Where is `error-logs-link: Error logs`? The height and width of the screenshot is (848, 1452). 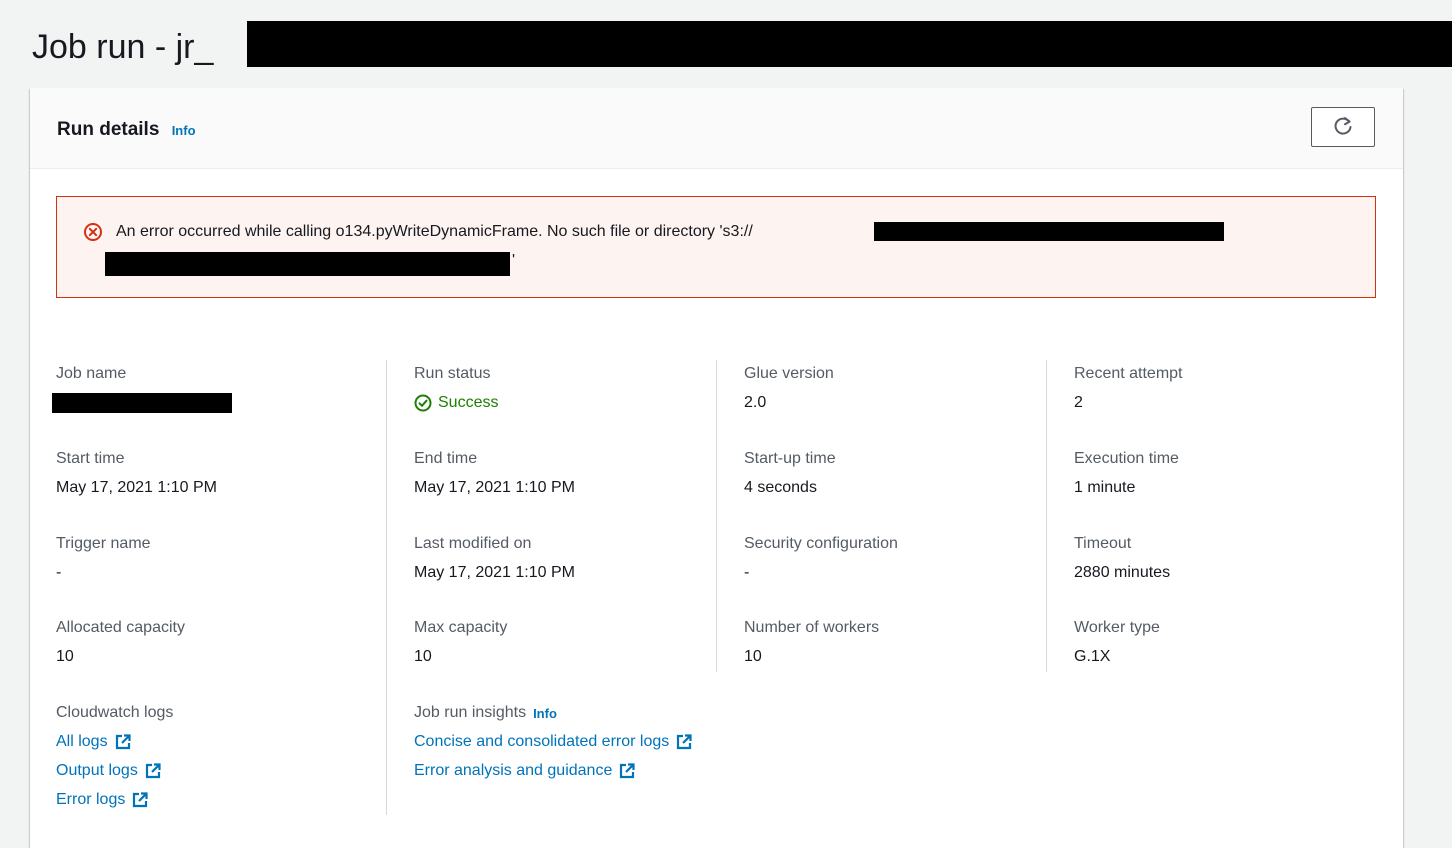
error-logs-link: Error logs is located at coordinates (102, 800).